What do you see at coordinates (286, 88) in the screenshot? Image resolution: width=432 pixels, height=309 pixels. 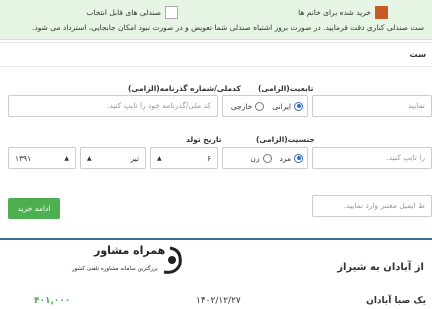 I see `nationality-label: تابعیت(الزامی)` at bounding box center [286, 88].